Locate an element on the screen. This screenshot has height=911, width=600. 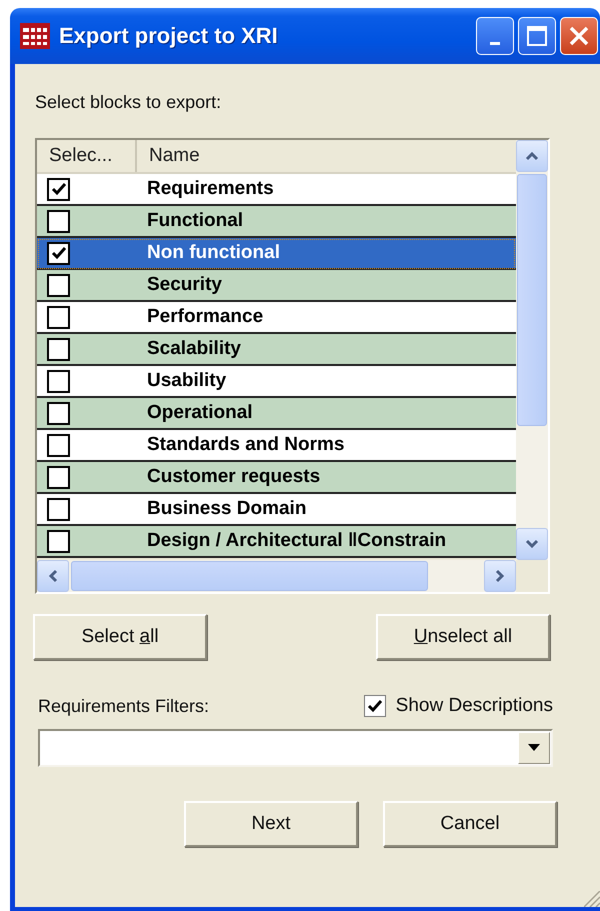
column-header: Name is located at coordinates (168, 156).